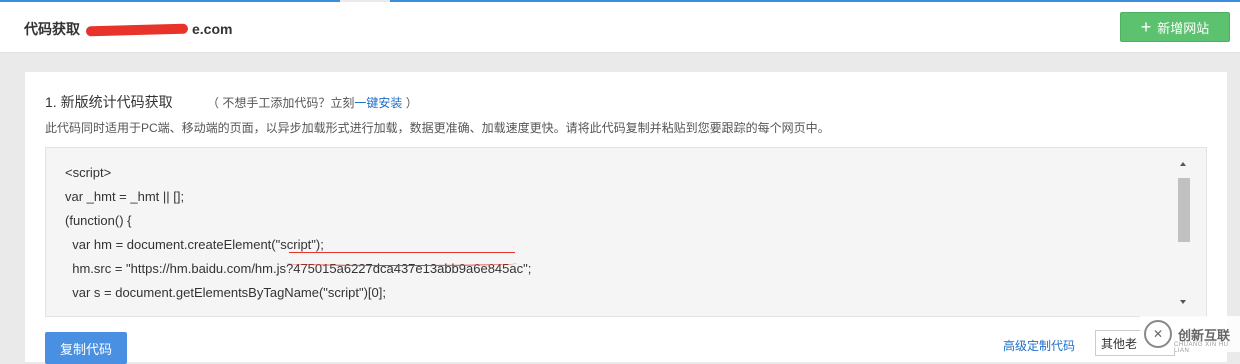 The image size is (1240, 364). Describe the element at coordinates (402, 252) in the screenshot. I see `redaction-strike` at that location.